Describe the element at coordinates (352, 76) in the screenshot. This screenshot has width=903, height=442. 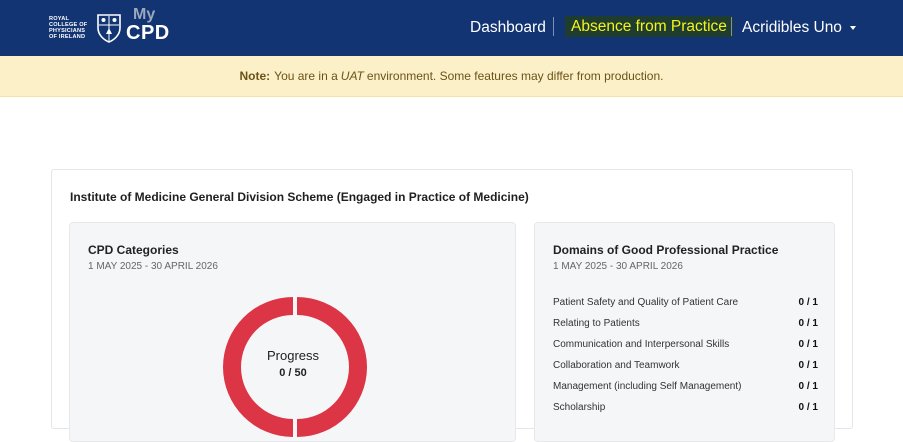
I see `note-env: UAT` at that location.